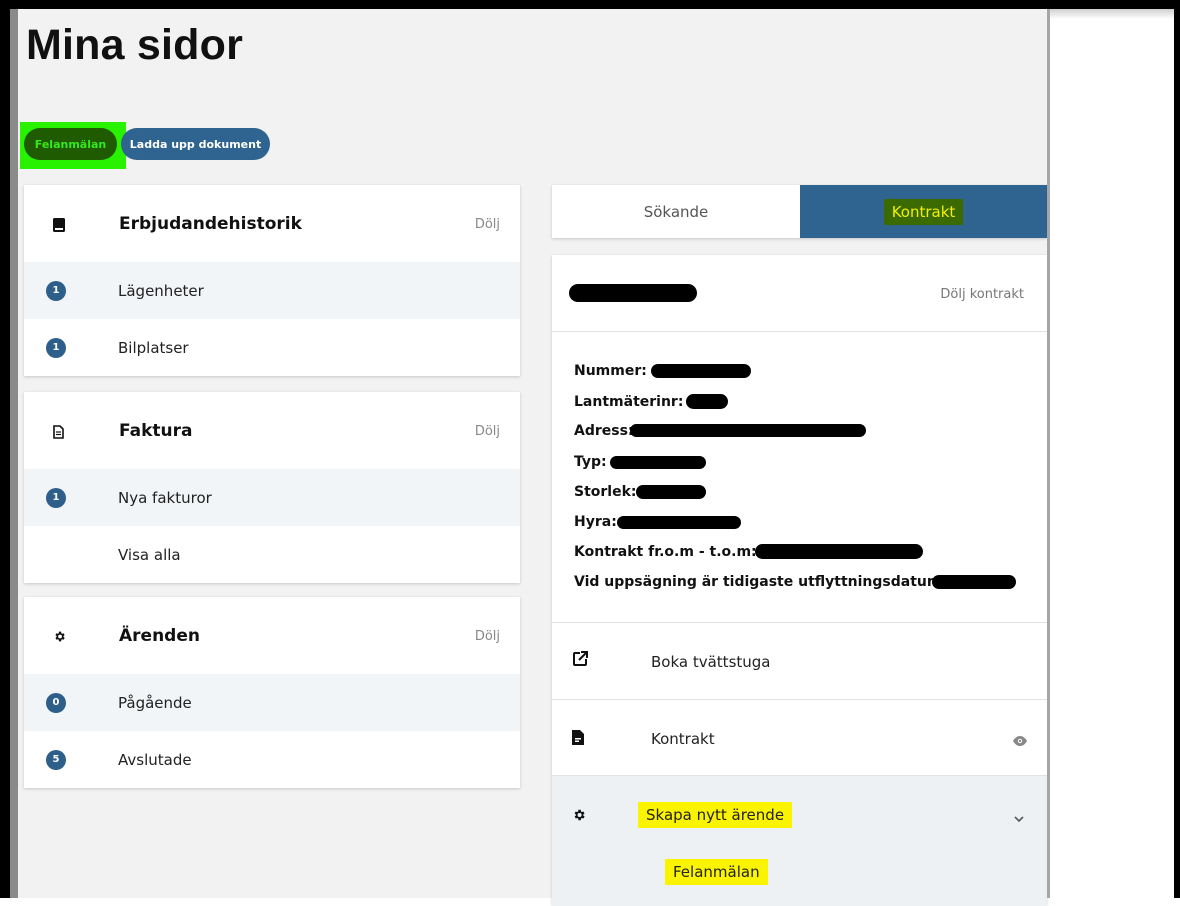 This screenshot has height=906, width=1180. I want to click on contract-header: Dölj kontrakt, so click(799, 293).